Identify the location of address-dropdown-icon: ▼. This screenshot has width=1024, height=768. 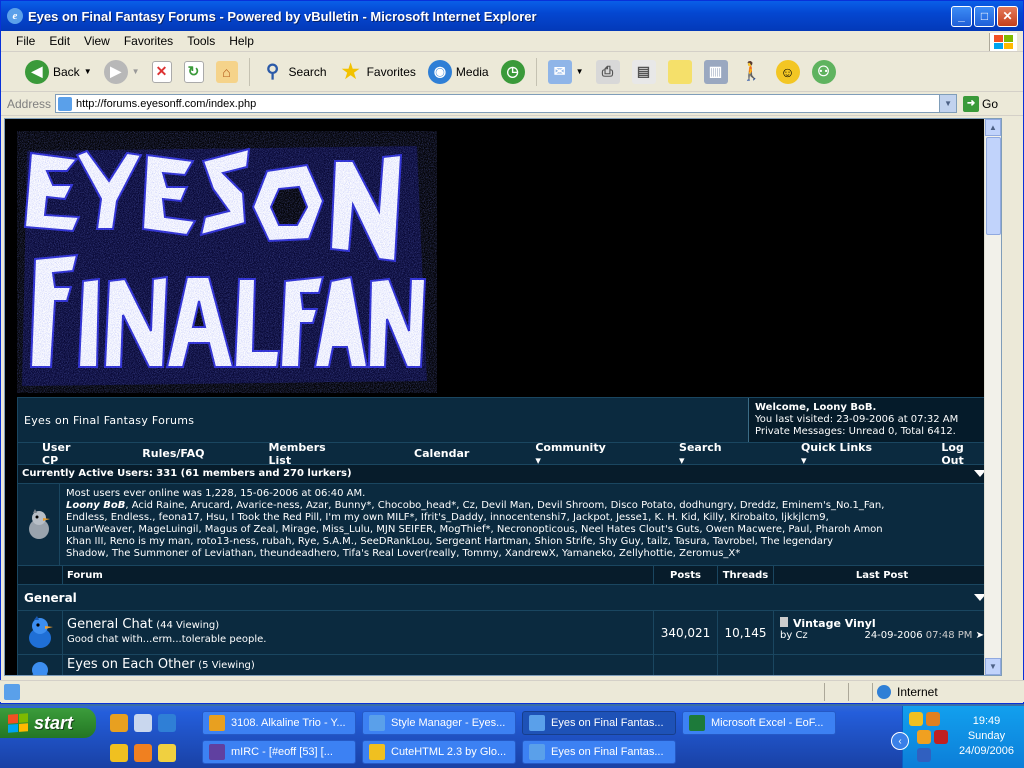
(948, 103).